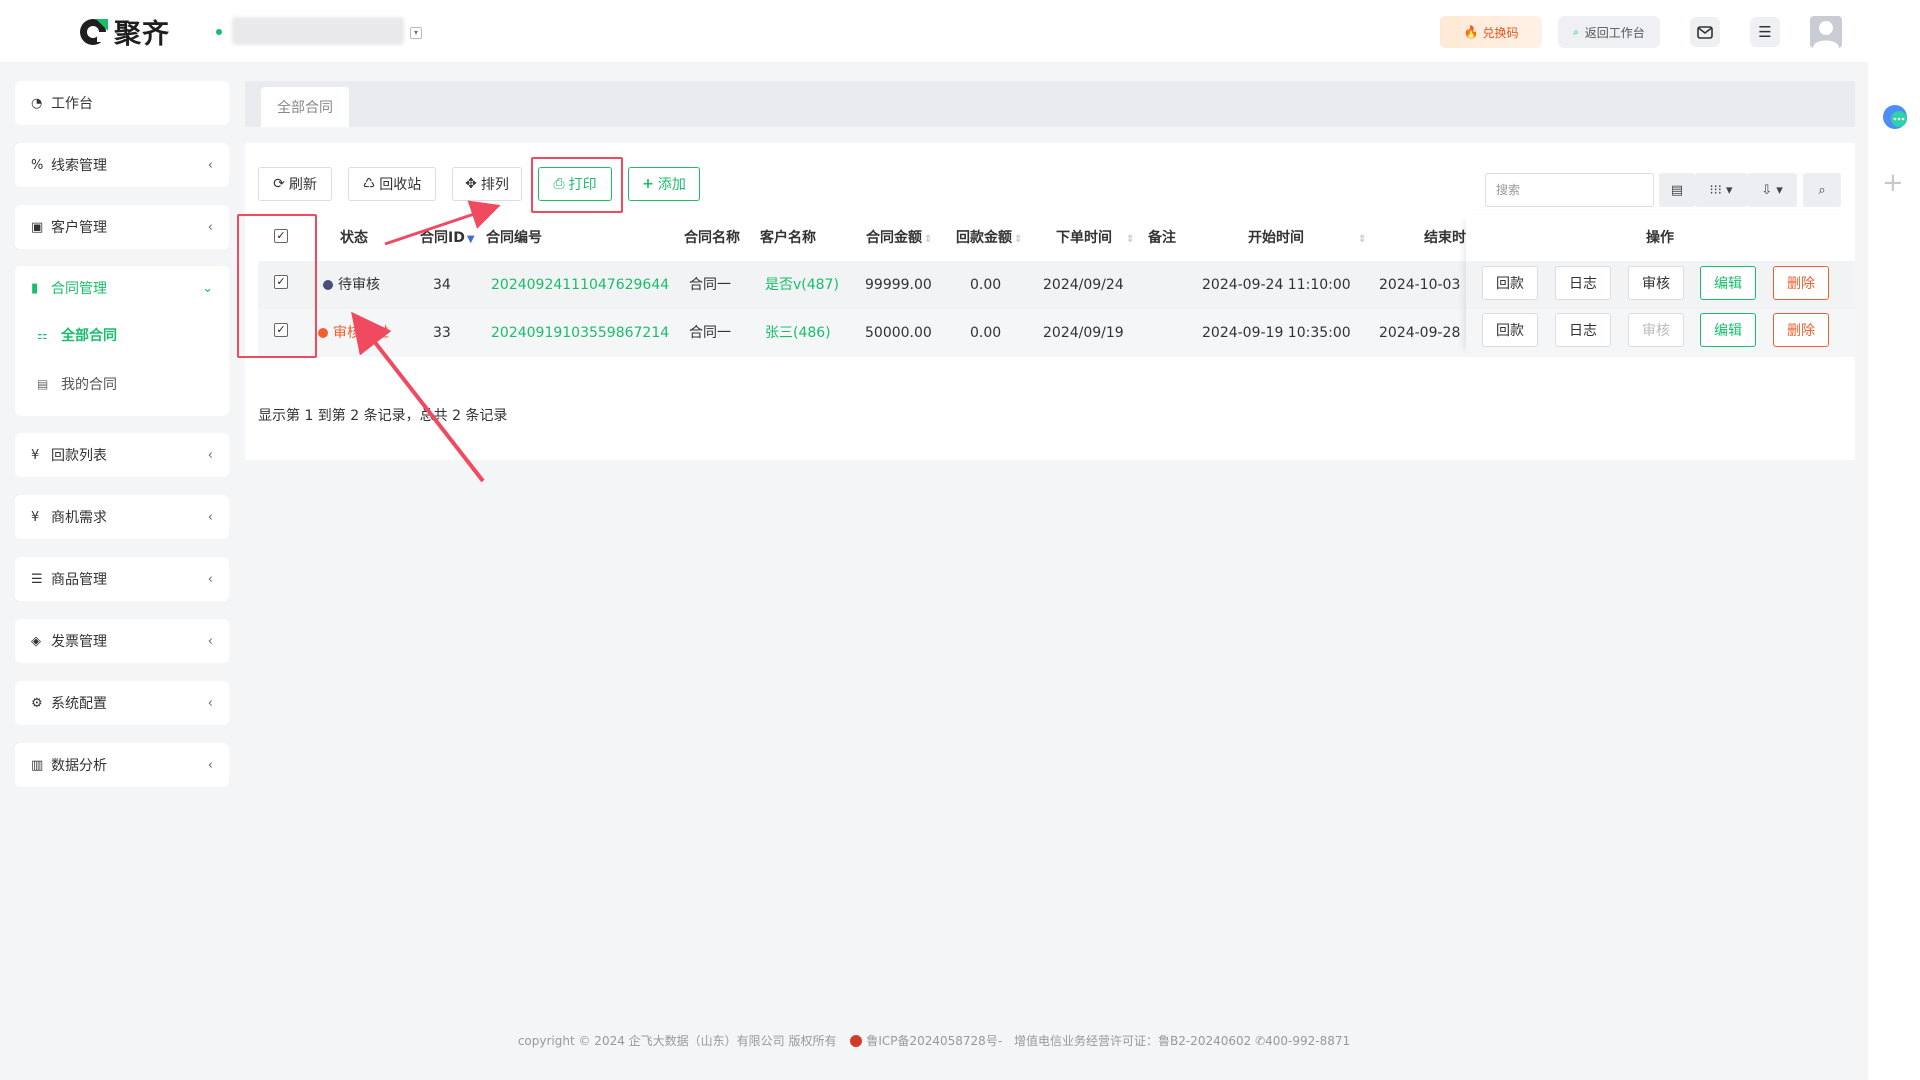  Describe the element at coordinates (122, 165) in the screenshot. I see `sidebar-item-leads: % 线索管理 ‹` at that location.